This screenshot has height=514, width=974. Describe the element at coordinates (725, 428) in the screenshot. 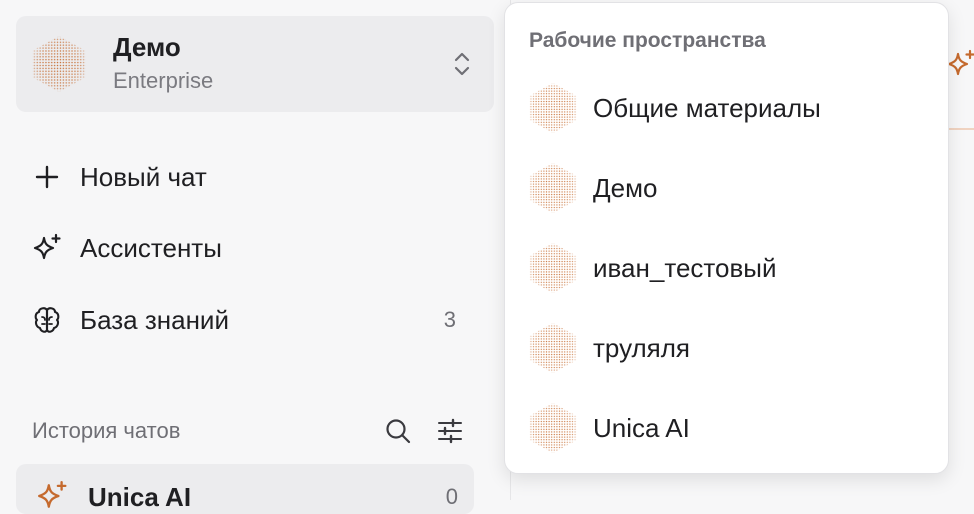

I see `workspace-option: Unica AI` at that location.